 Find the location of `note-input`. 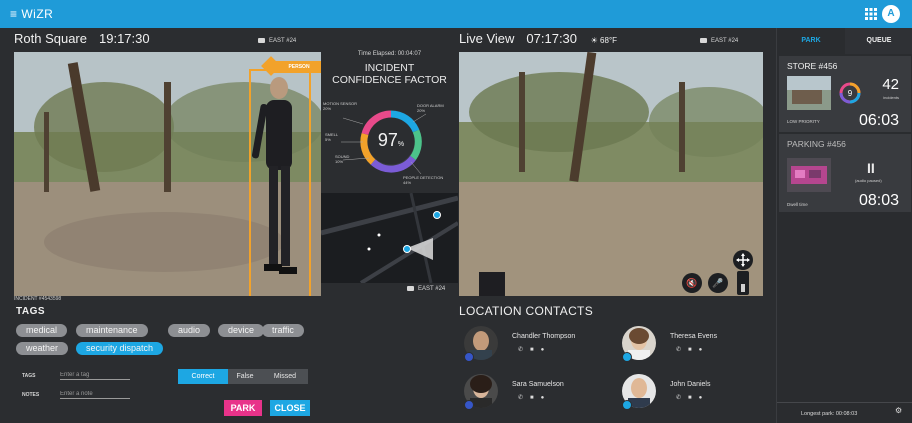

note-input is located at coordinates (95, 394).